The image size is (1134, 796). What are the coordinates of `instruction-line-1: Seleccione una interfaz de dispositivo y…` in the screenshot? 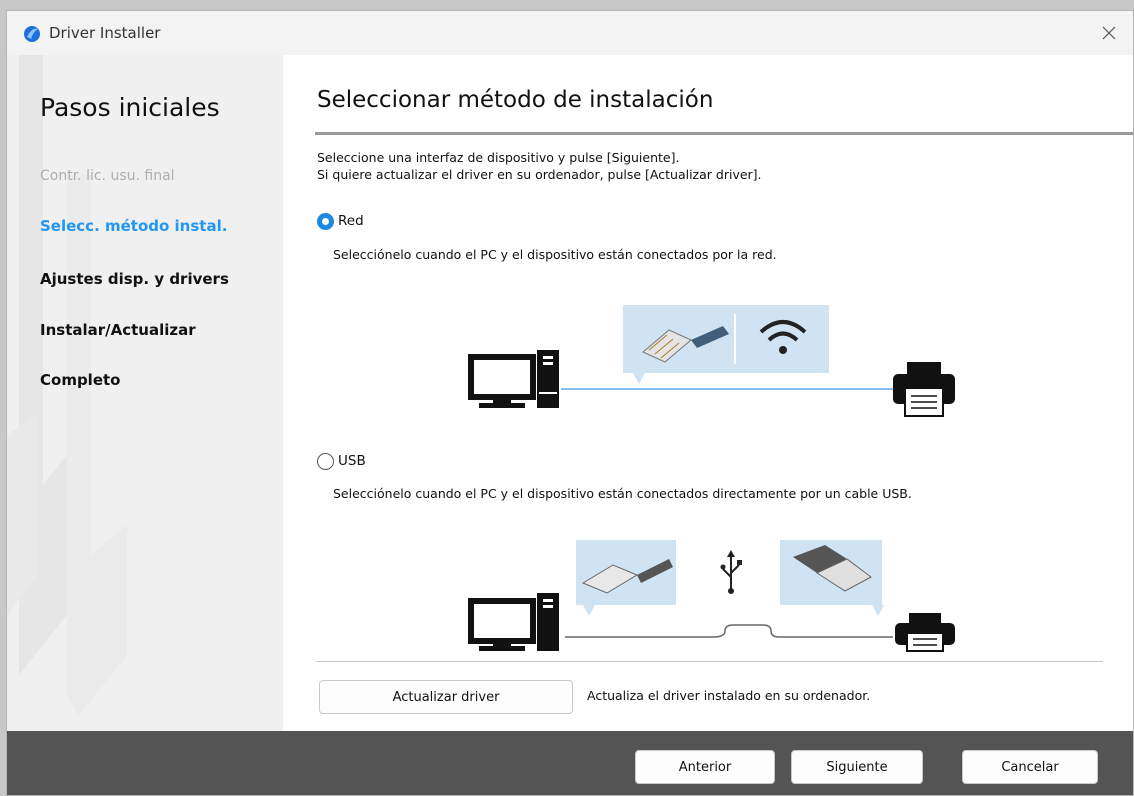 It's located at (498, 157).